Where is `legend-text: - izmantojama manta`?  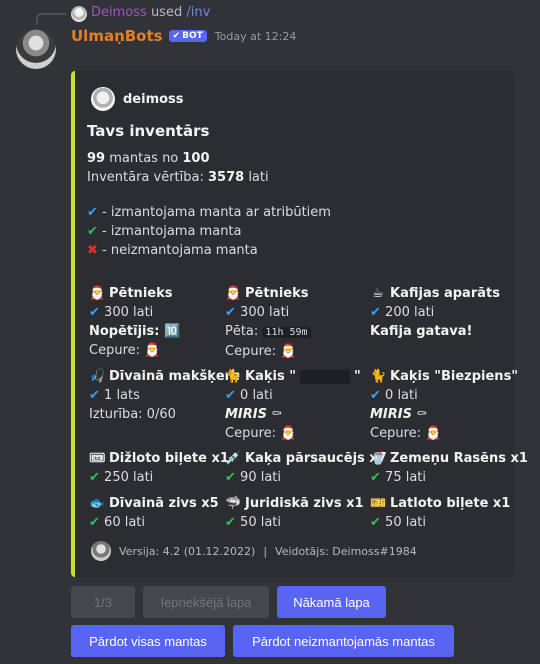
legend-text: - izmantojama manta is located at coordinates (169, 231).